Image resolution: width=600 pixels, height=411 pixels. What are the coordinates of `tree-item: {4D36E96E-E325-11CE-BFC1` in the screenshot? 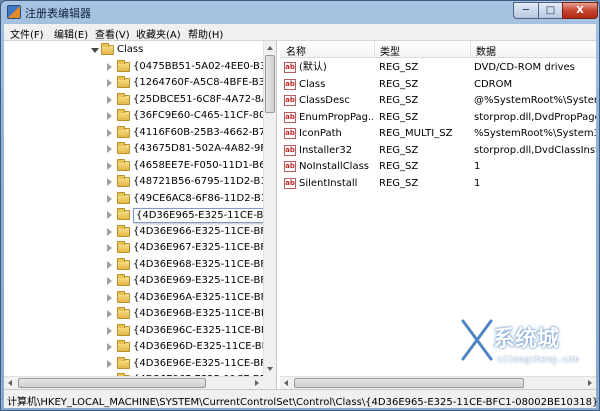 It's located at (140, 364).